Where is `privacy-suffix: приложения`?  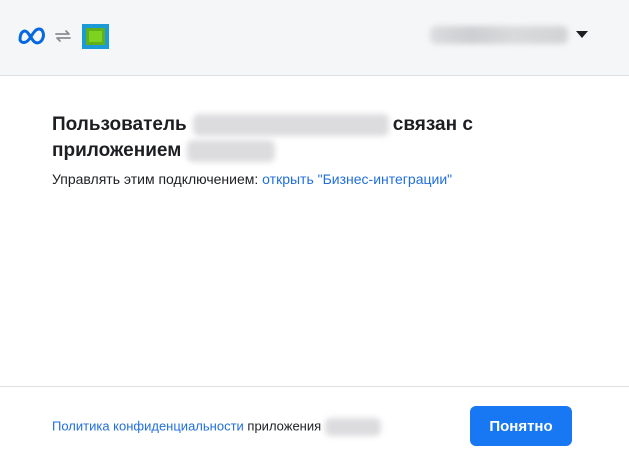
privacy-suffix: приложения is located at coordinates (282, 426).